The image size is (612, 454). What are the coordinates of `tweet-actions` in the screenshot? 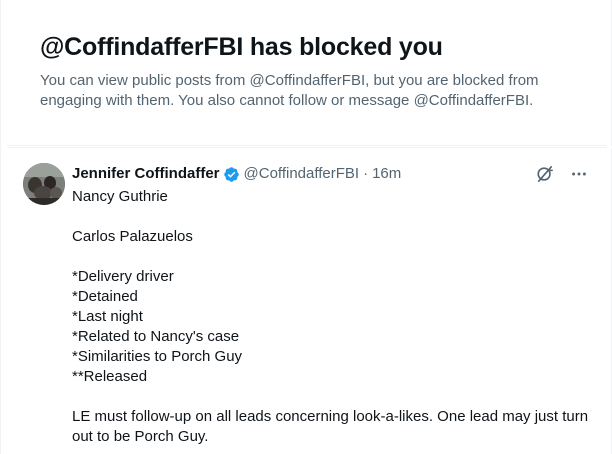 It's located at (562, 174).